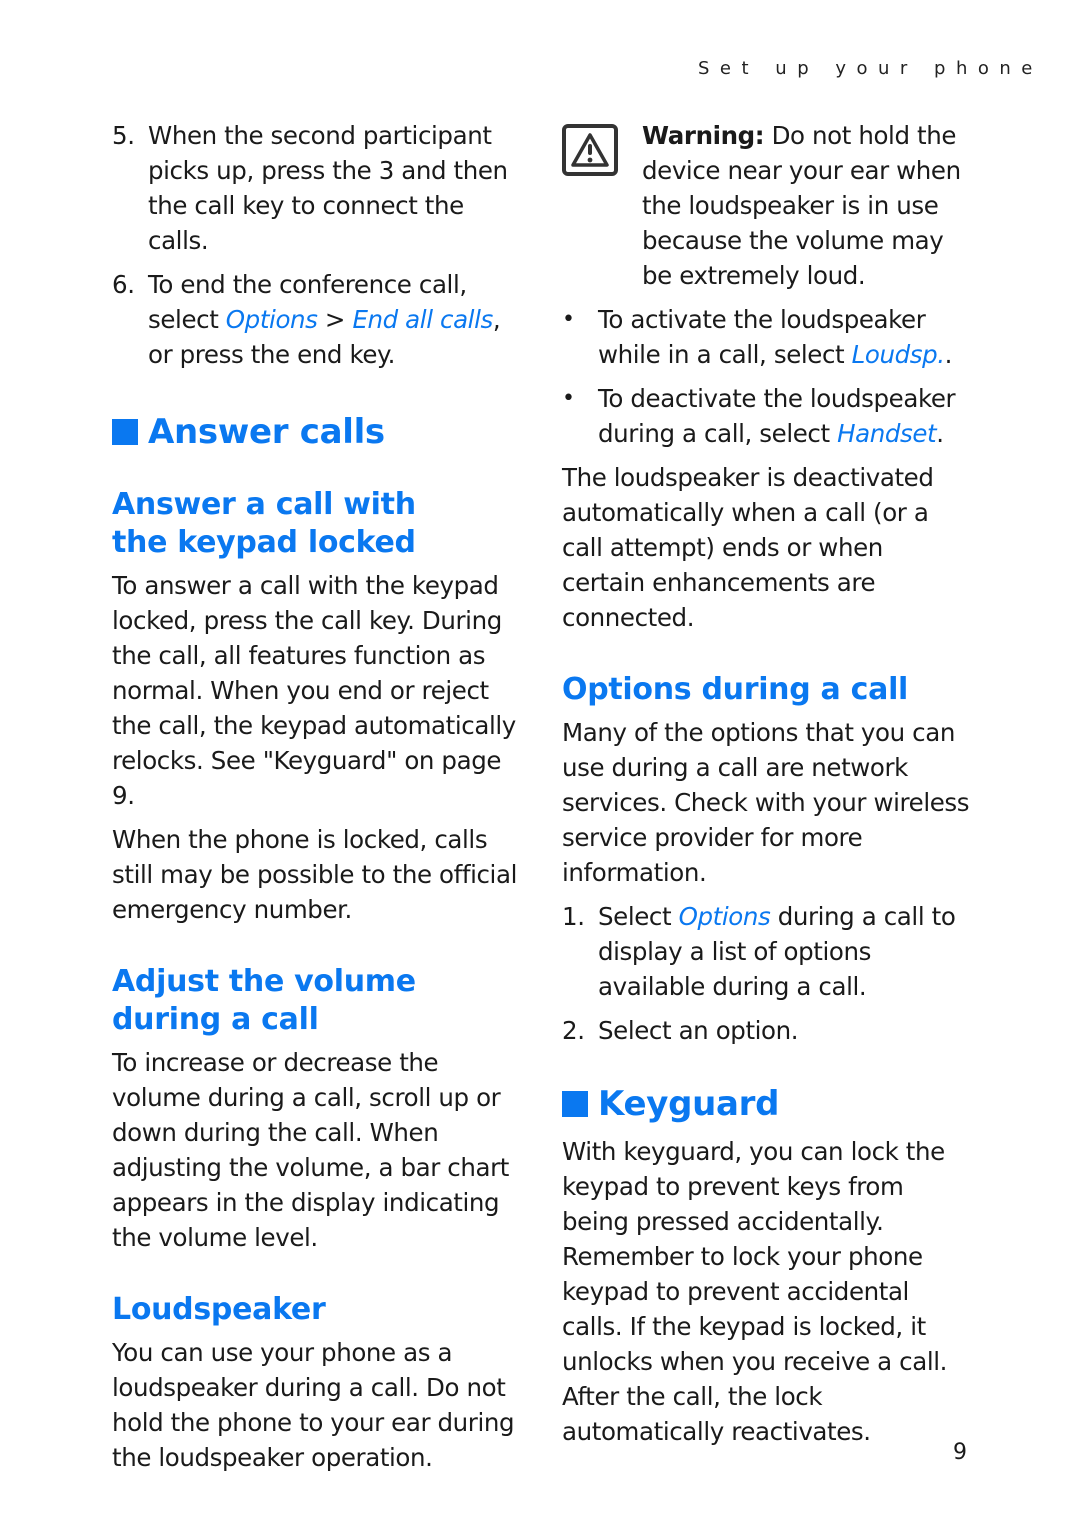 This screenshot has width=1080, height=1530. Describe the element at coordinates (887, 433) in the screenshot. I see `handset-link: Handset` at that location.